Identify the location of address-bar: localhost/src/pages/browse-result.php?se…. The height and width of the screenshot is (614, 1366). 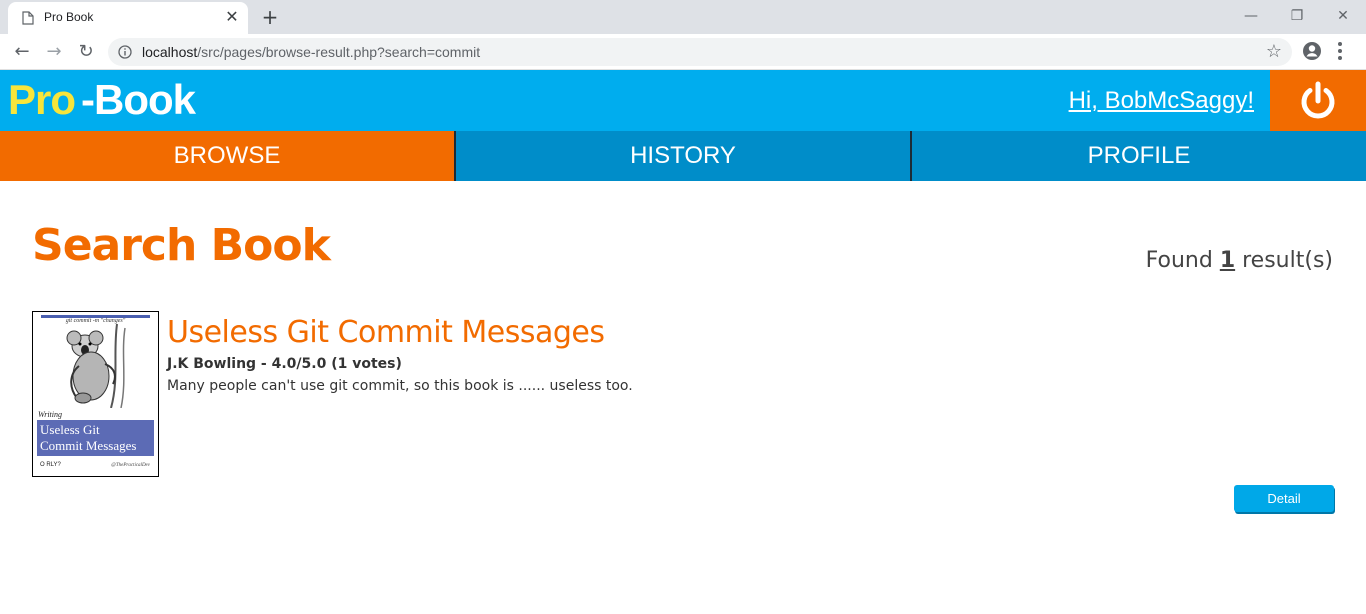
(700, 52).